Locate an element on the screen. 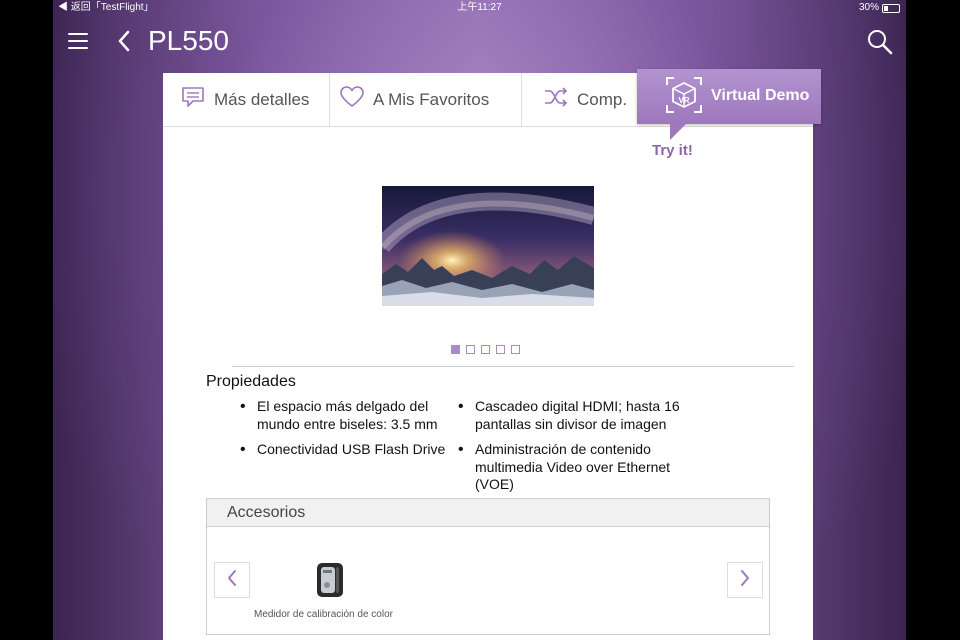  vr-cube-icon: VR is located at coordinates (684, 95).